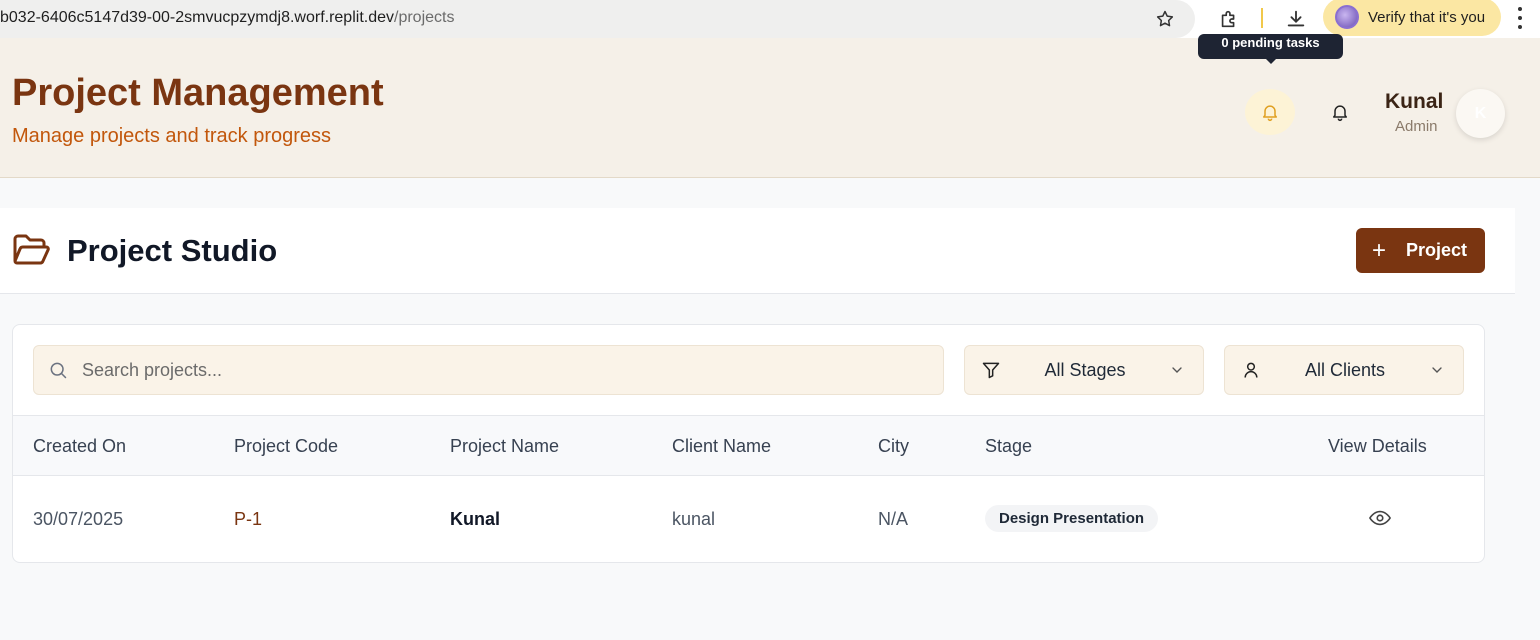 This screenshot has width=1540, height=640. What do you see at coordinates (1296, 19) in the screenshot?
I see `download-icon` at bounding box center [1296, 19].